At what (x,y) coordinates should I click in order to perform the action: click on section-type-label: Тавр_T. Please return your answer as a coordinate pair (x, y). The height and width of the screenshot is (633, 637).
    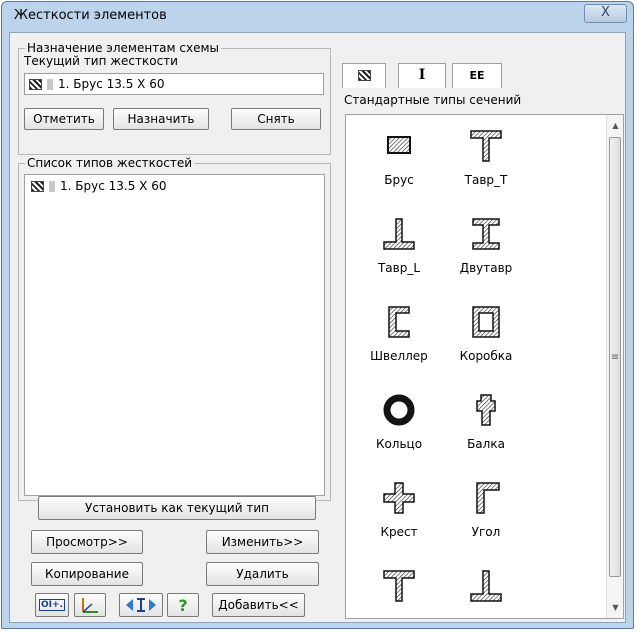
    Looking at the image, I should click on (486, 180).